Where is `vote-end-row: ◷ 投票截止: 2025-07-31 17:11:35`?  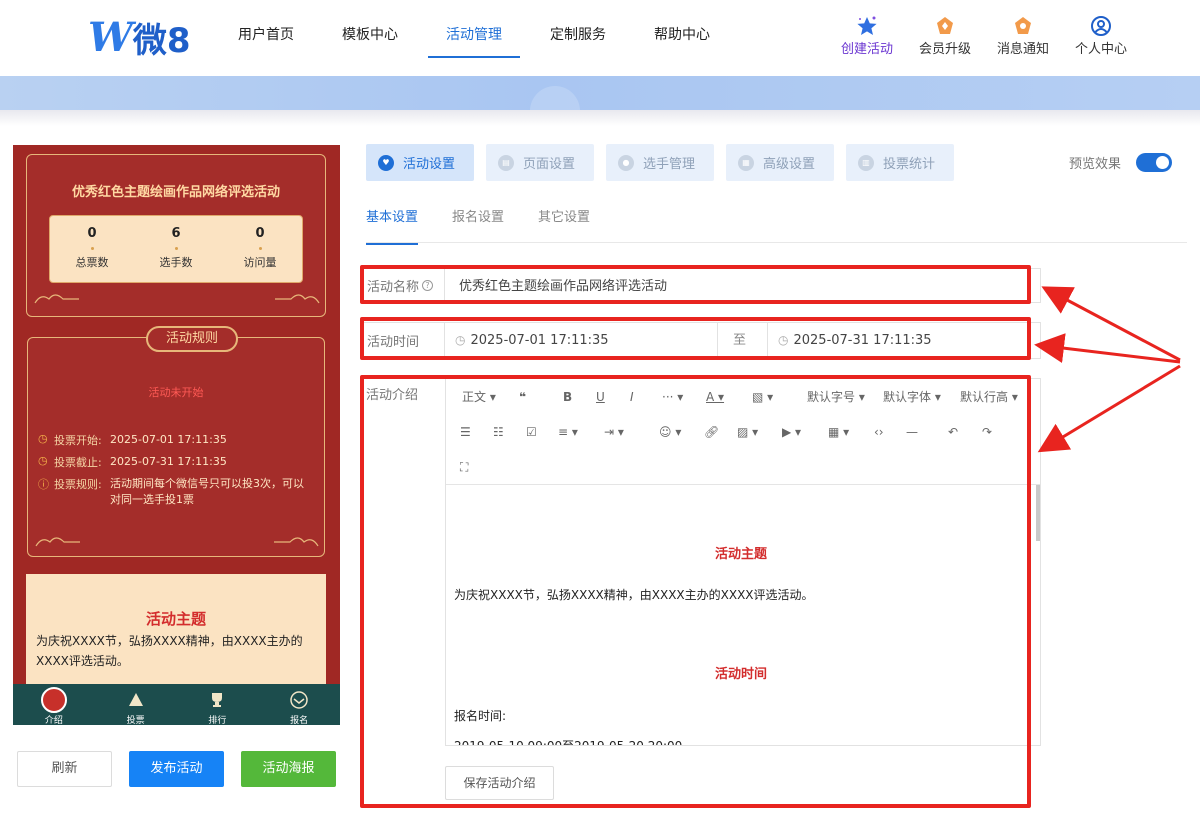 vote-end-row: ◷ 投票截止: 2025-07-31 17:11:35 is located at coordinates (176, 462).